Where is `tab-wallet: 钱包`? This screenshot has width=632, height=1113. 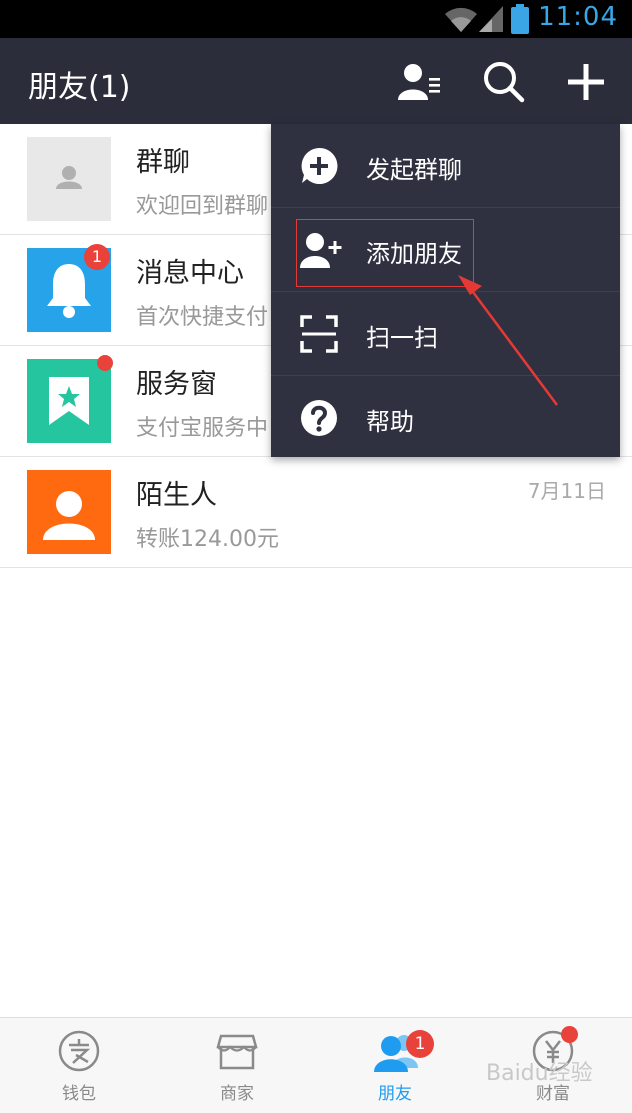 tab-wallet: 钱包 is located at coordinates (79, 1065).